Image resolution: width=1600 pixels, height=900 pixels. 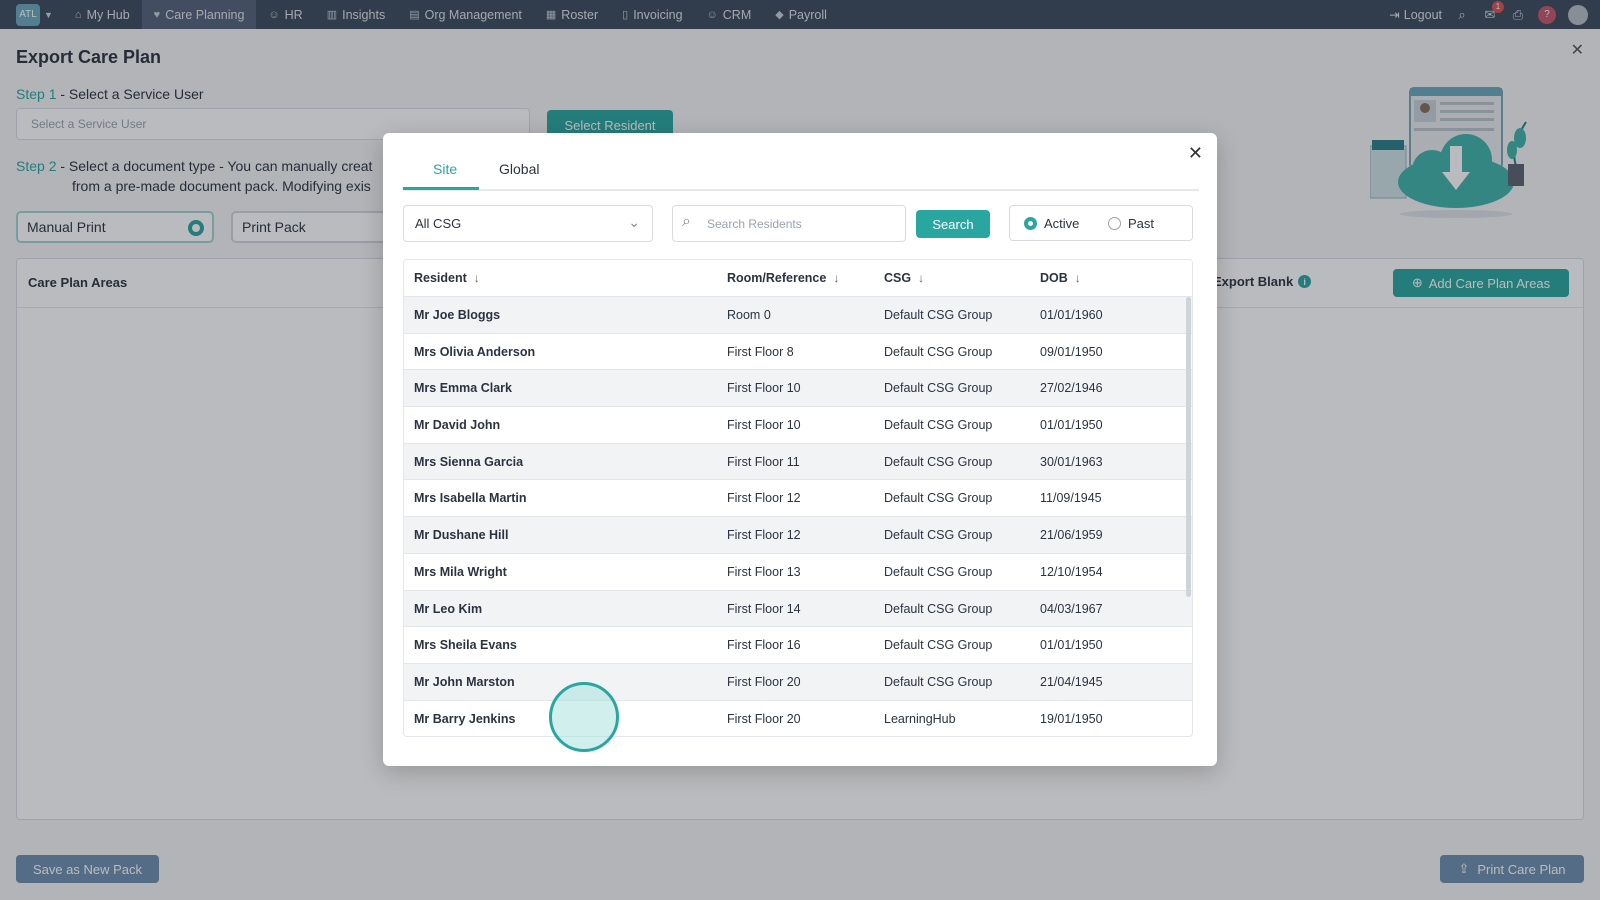 I want to click on column-room: Room/Reference ↓, so click(x=783, y=278).